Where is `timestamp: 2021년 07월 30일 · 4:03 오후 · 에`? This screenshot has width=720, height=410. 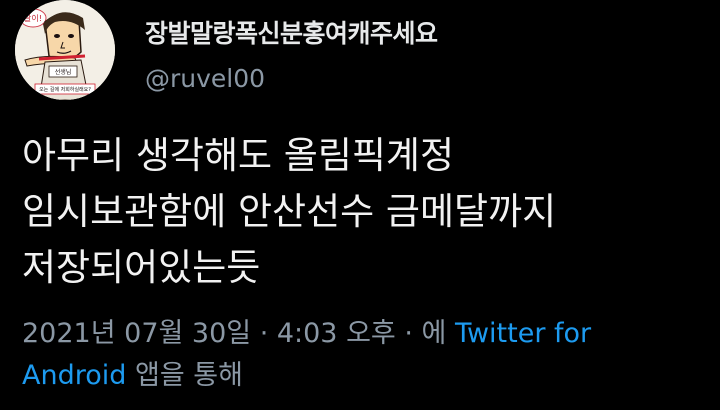 timestamp: 2021년 07월 30일 · 4:03 오후 · 에 is located at coordinates (234, 333).